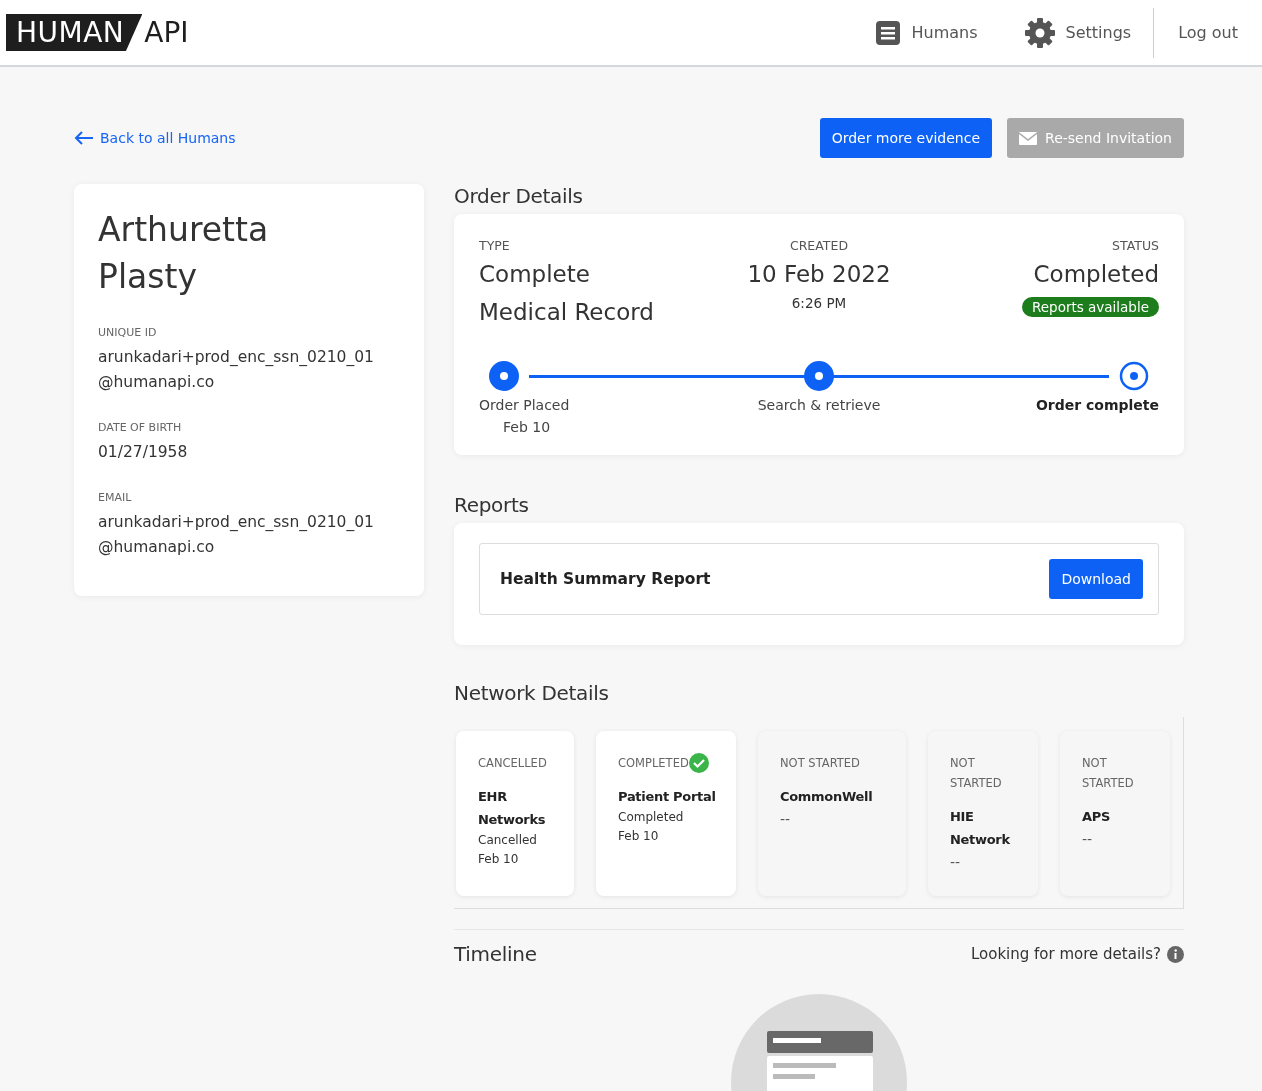 The height and width of the screenshot is (1091, 1262). Describe the element at coordinates (1135, 245) in the screenshot. I see `field-label: STATUS` at that location.